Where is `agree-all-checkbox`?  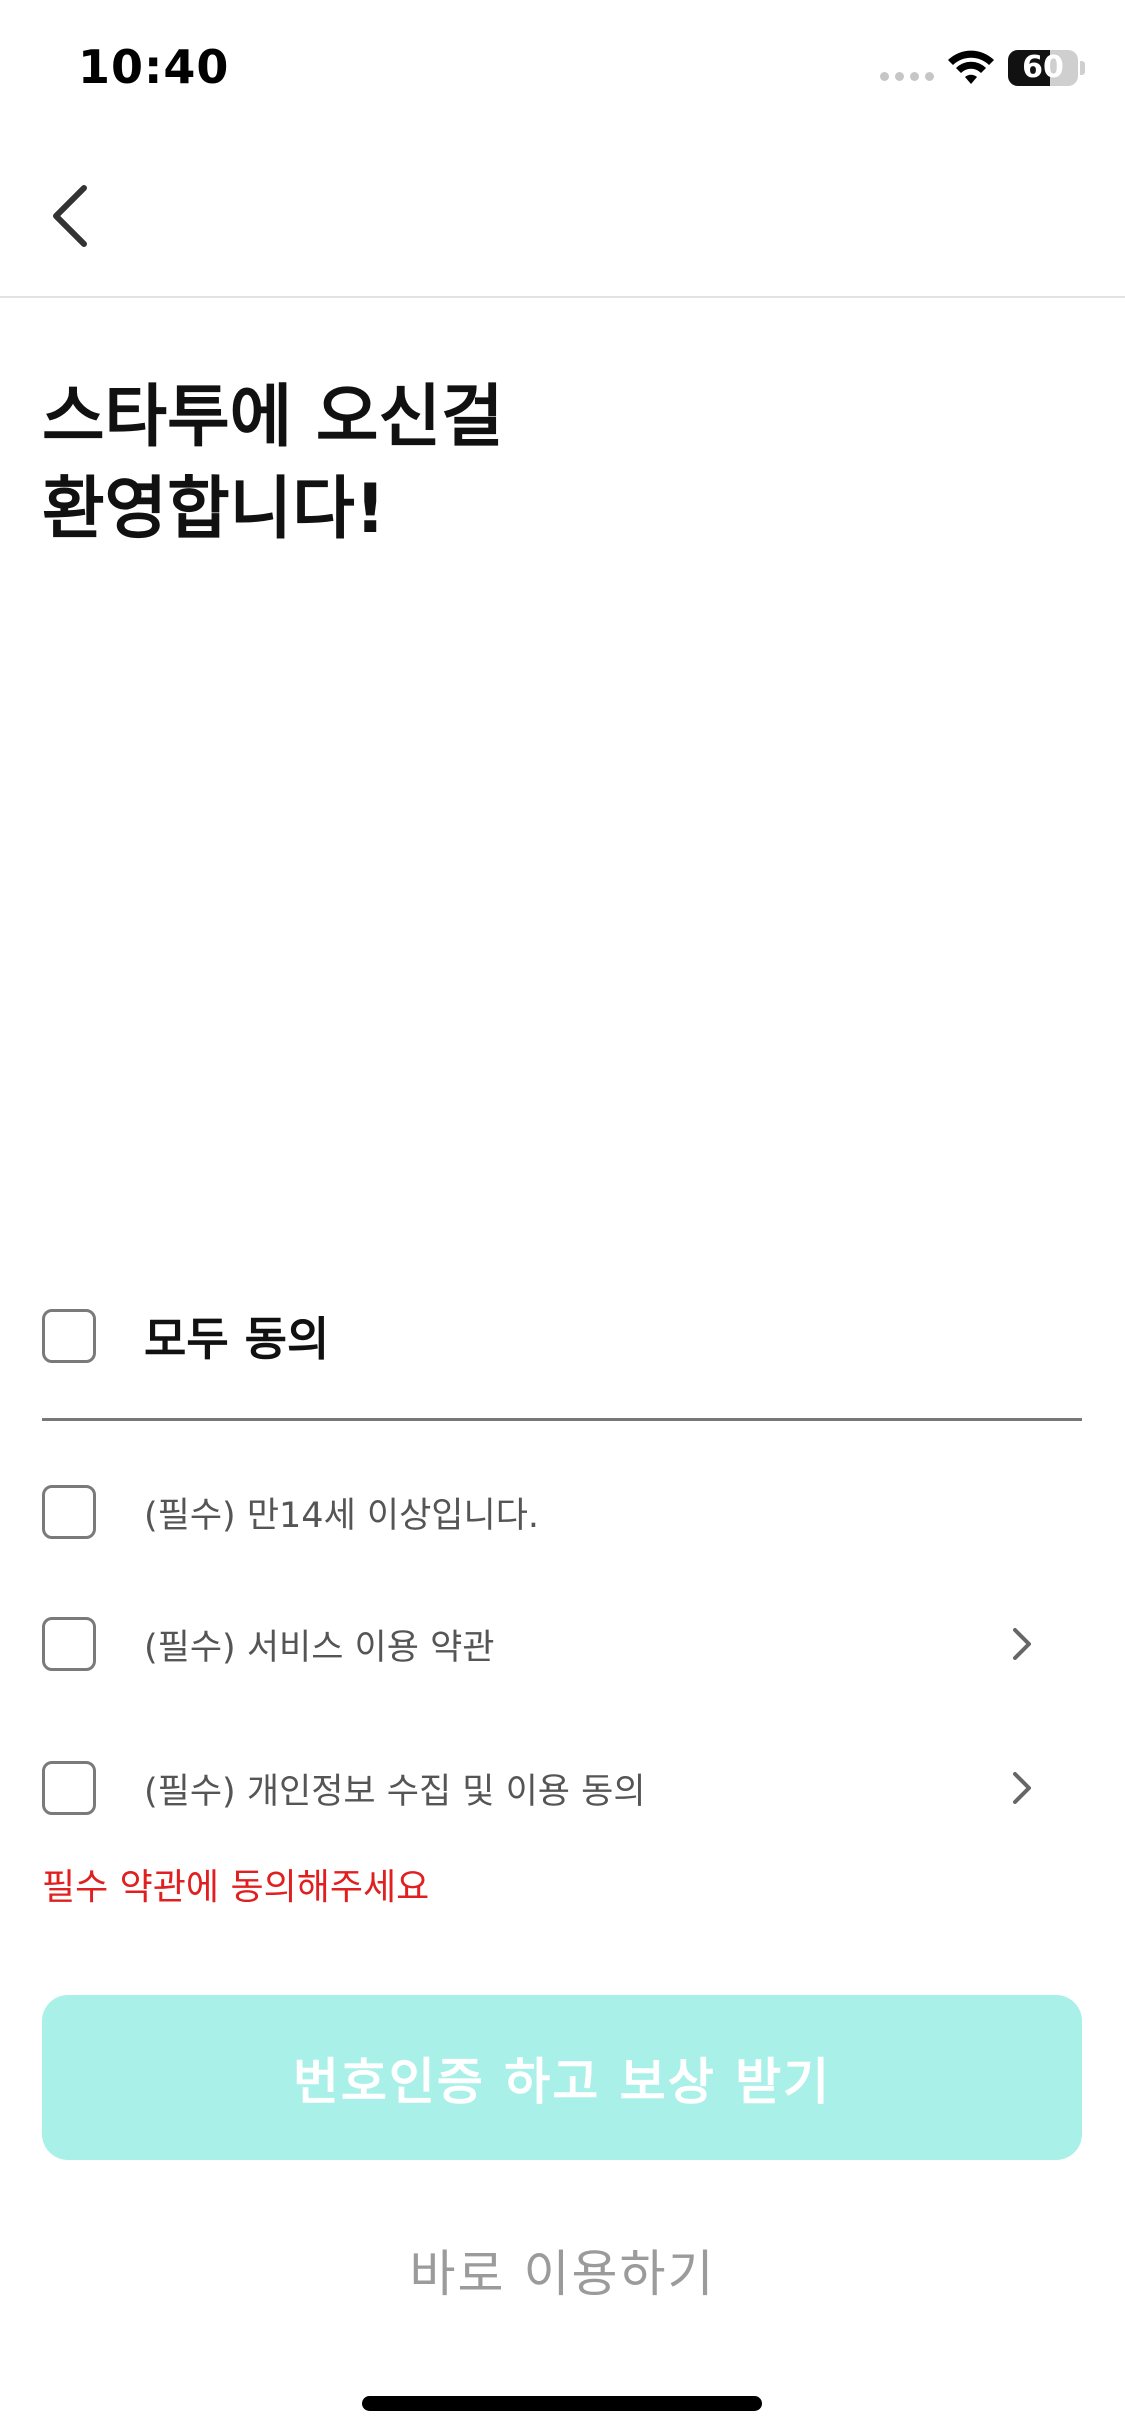
agree-all-checkbox is located at coordinates (69, 1336).